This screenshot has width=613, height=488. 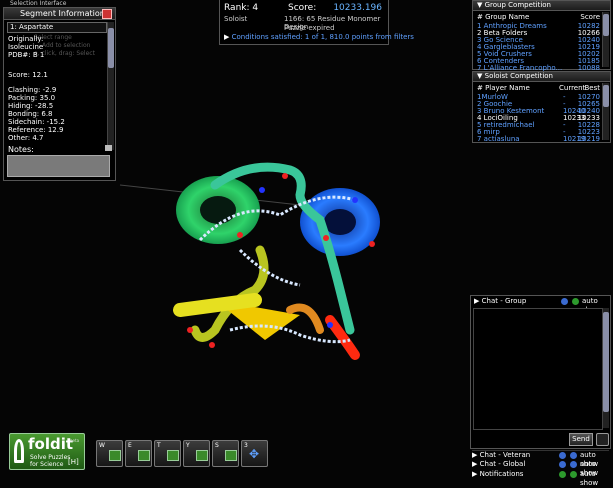 What do you see at coordinates (540, 459) in the screenshot?
I see `chat-veteran-row: ▶ Chat - Veteran auto show` at bounding box center [540, 459].